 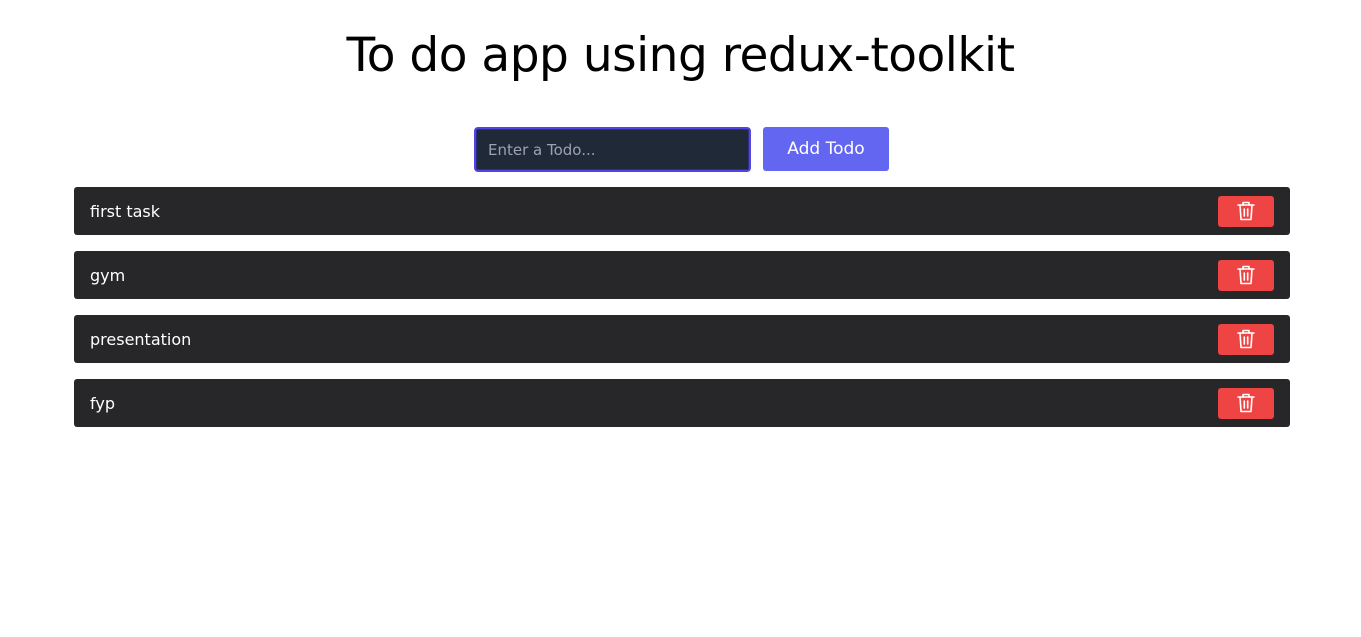 What do you see at coordinates (125, 211) in the screenshot?
I see `todo-text: first task` at bounding box center [125, 211].